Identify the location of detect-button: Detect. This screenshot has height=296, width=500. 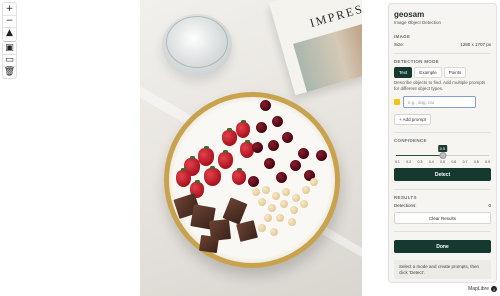
(442, 174).